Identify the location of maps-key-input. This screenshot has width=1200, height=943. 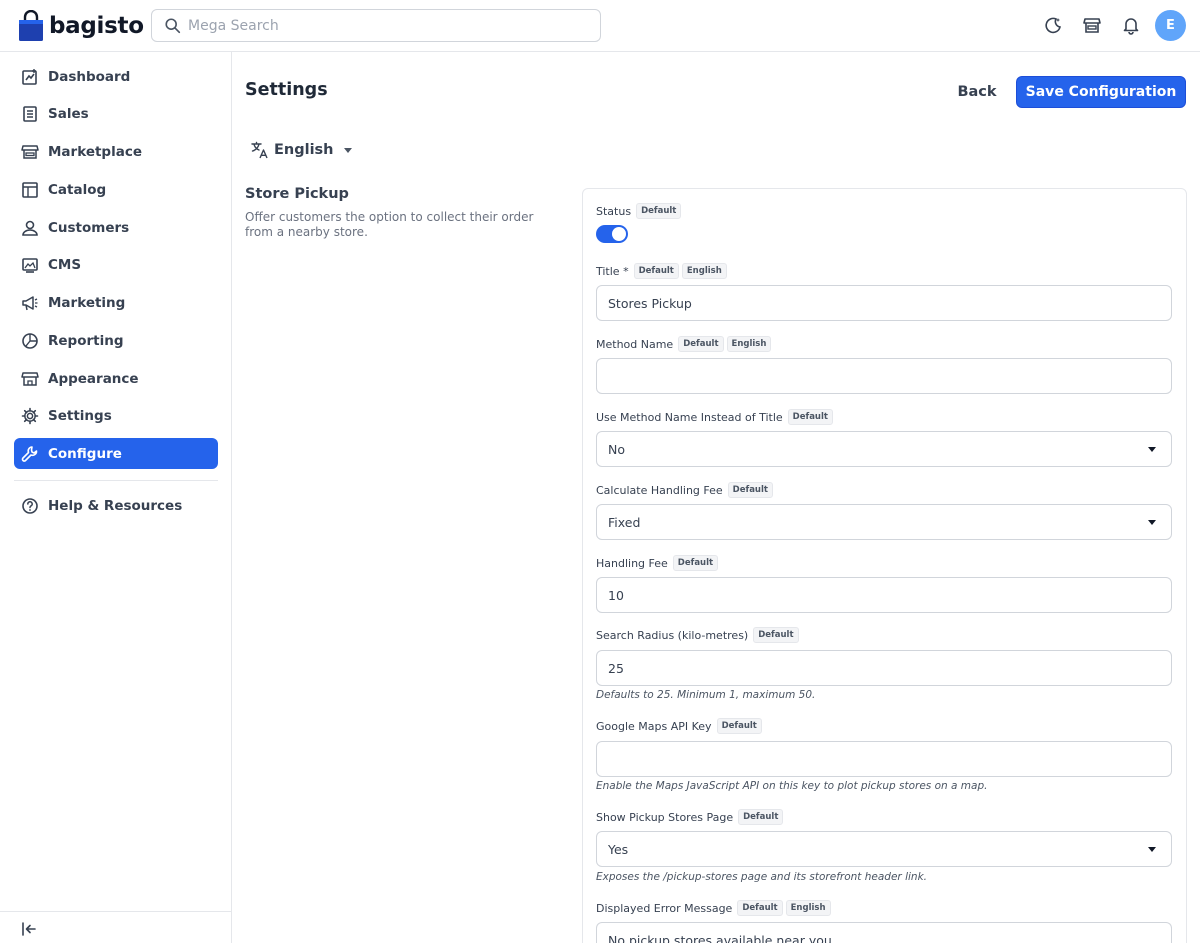
(884, 759).